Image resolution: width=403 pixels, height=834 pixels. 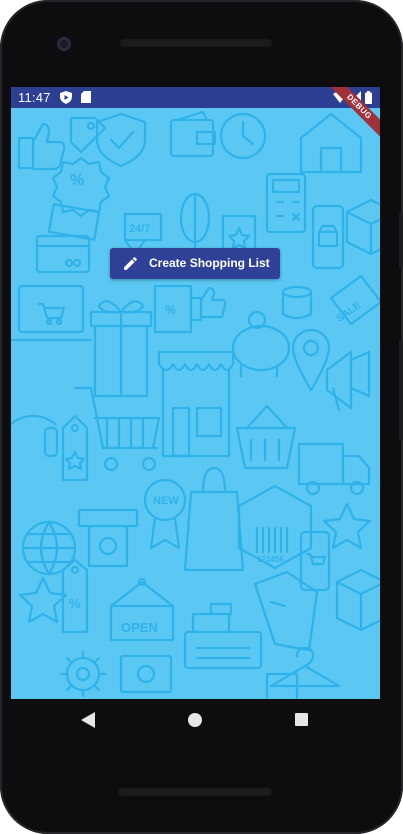 I want to click on power-button, so click(x=401, y=240).